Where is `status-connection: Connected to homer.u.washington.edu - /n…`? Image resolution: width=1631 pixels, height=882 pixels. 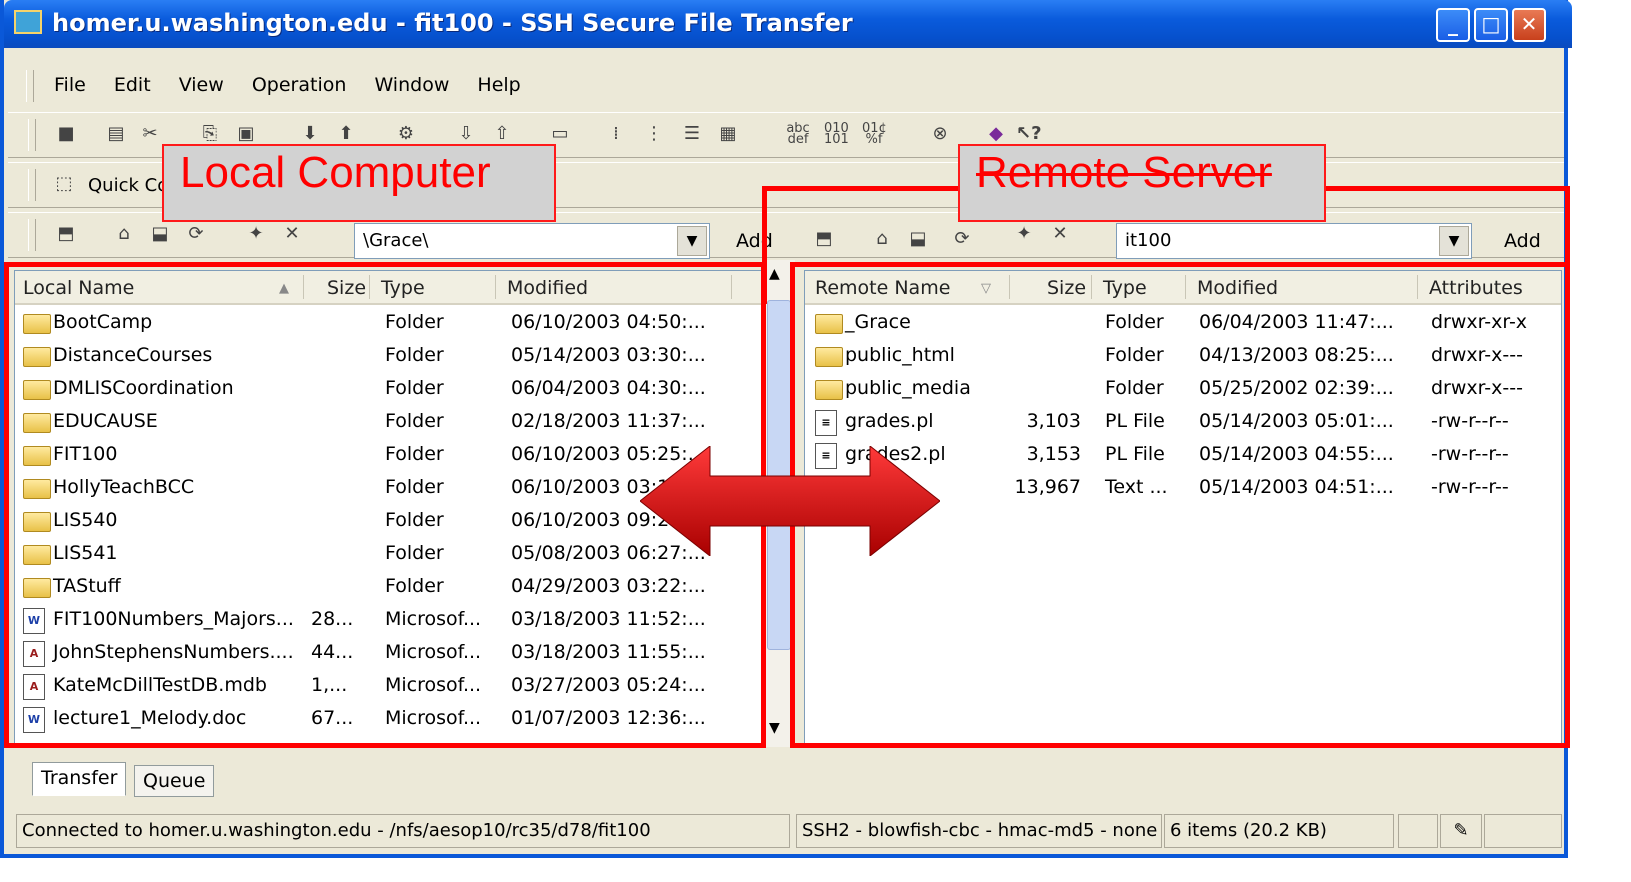 status-connection: Connected to homer.u.washington.edu - /n… is located at coordinates (403, 831).